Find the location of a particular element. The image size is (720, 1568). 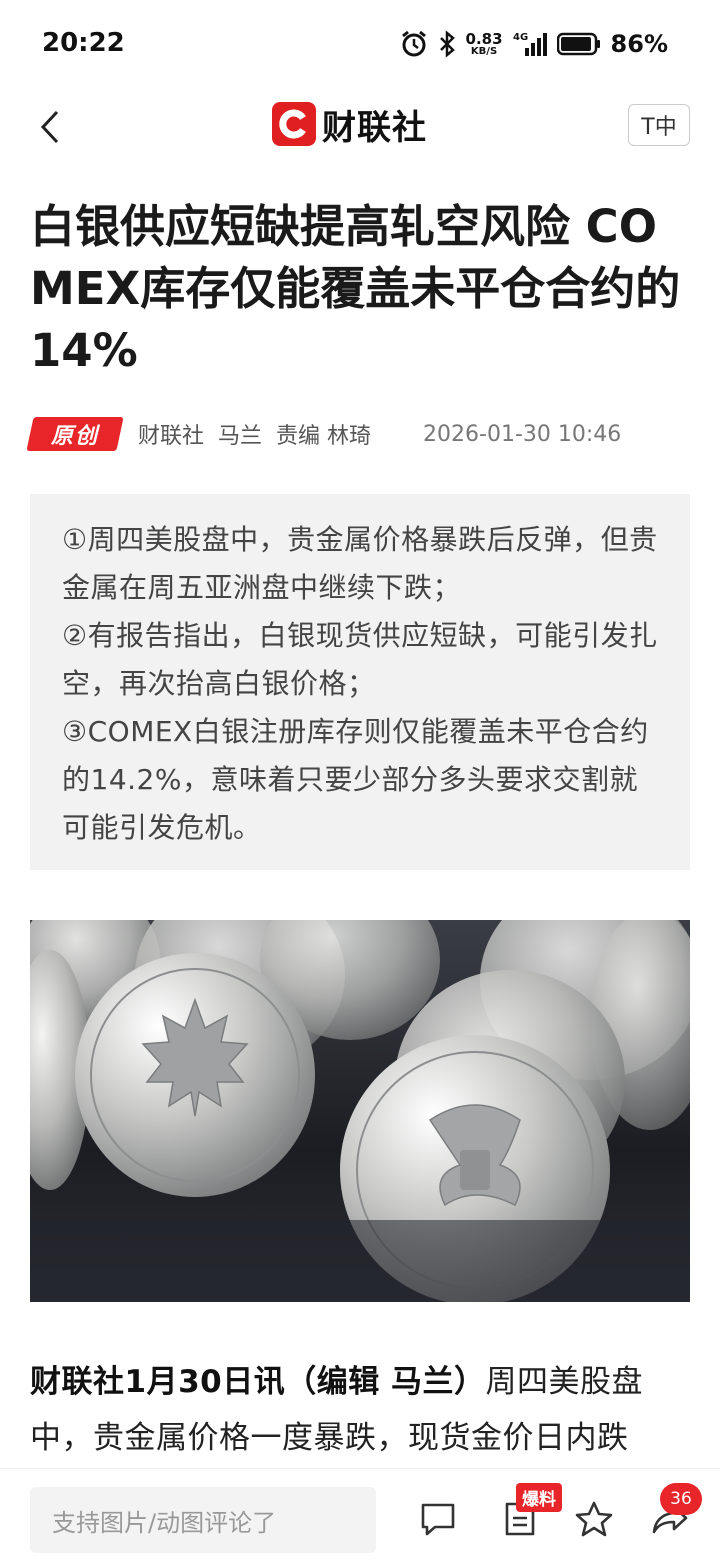

net-speed: 0.83 KB/S is located at coordinates (484, 43).